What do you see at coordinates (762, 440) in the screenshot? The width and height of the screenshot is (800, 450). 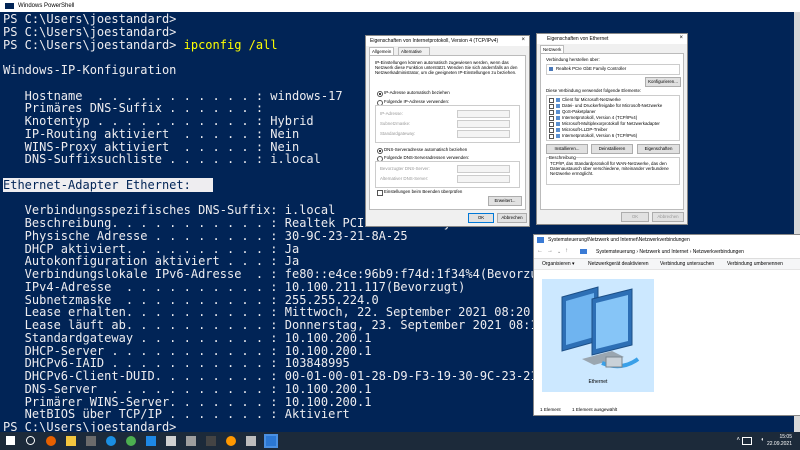 I see `volume-icon: ◖` at bounding box center [762, 440].